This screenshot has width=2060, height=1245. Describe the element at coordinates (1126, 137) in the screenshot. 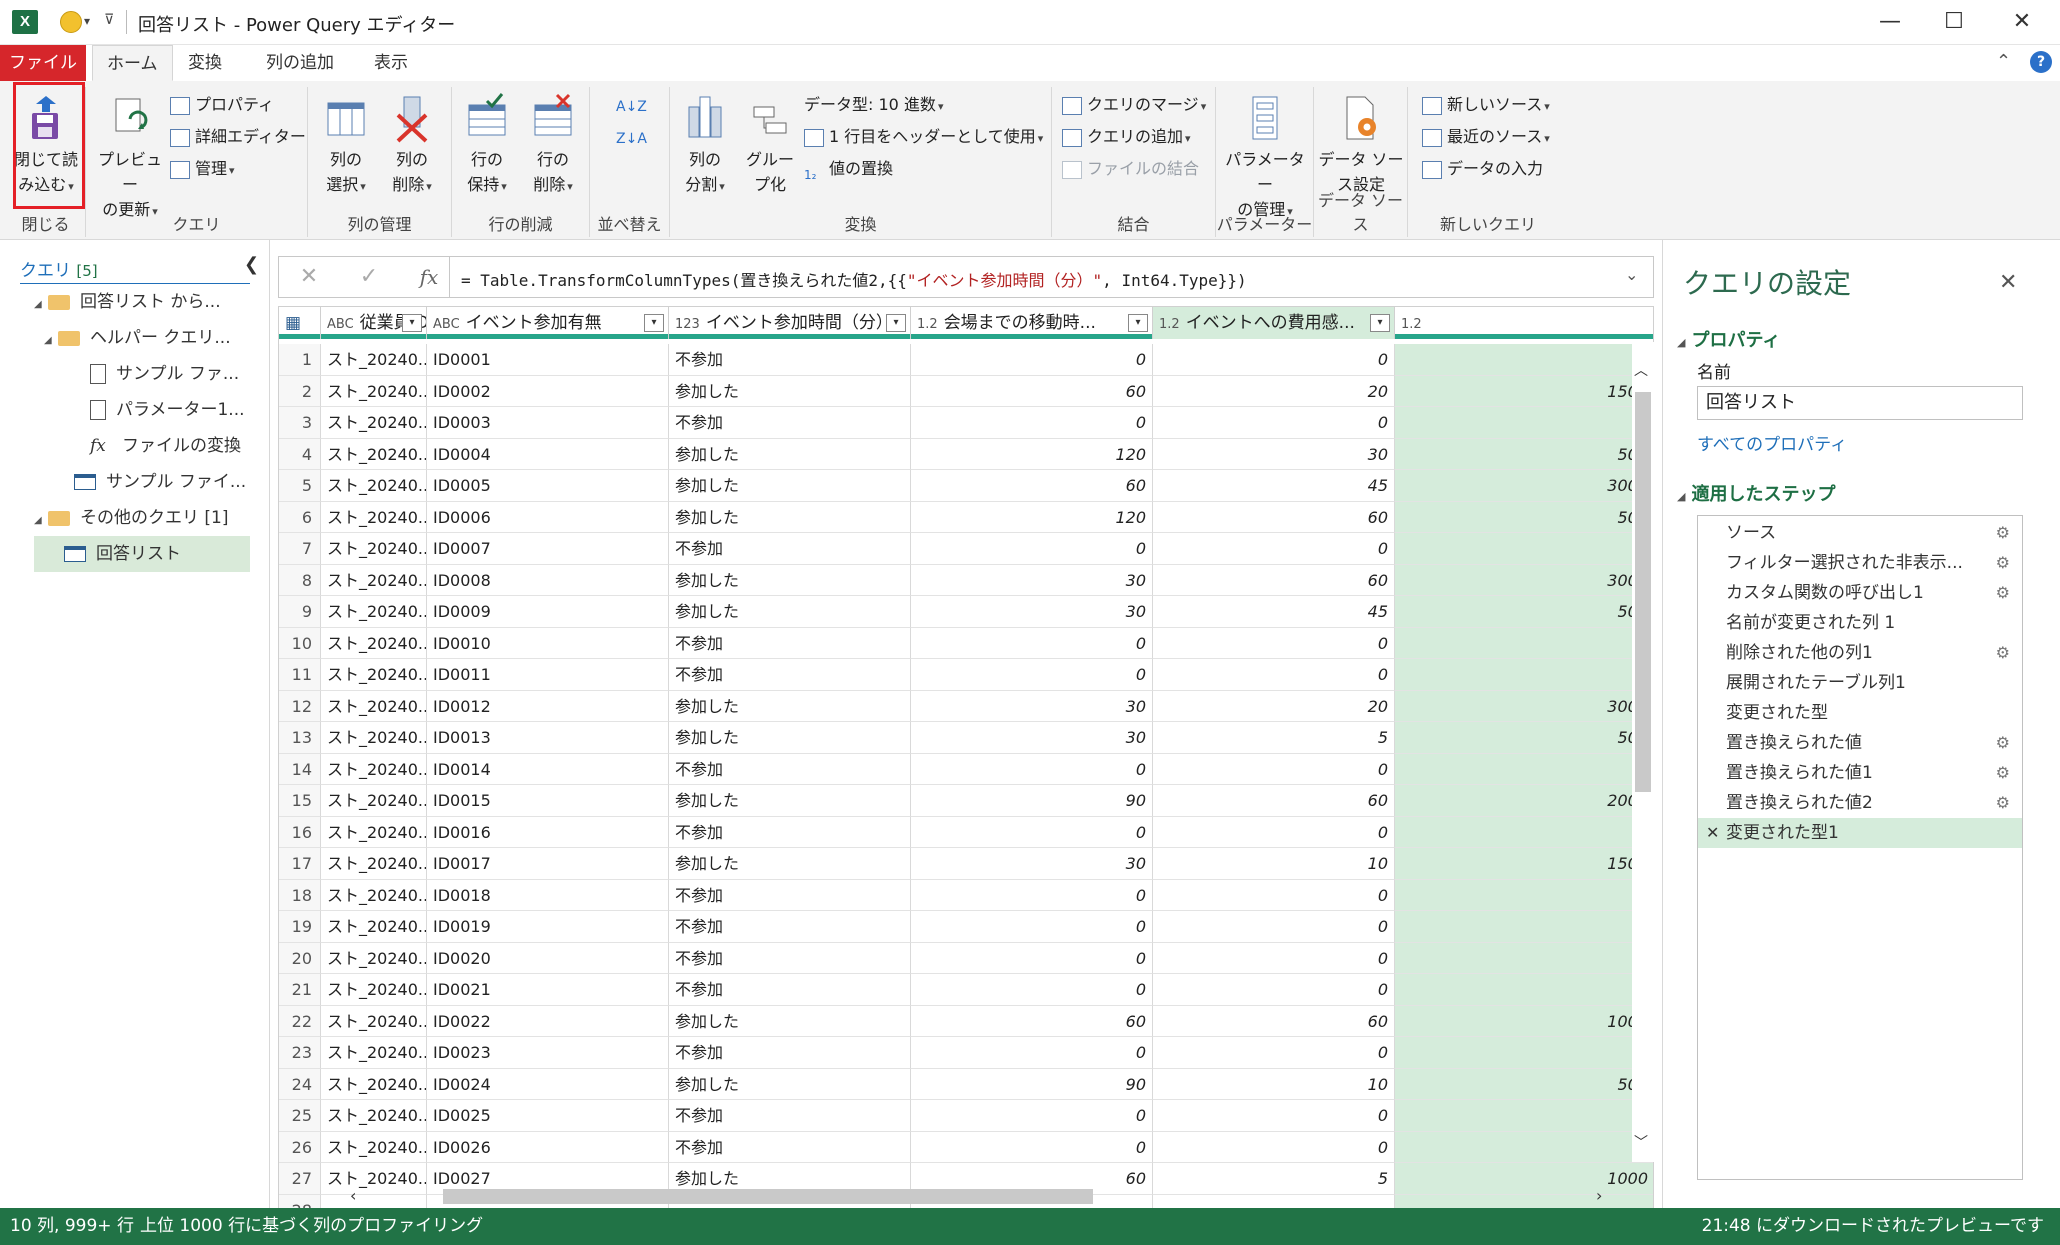

I see `append-queries-button: クエリの追加 ▾` at that location.